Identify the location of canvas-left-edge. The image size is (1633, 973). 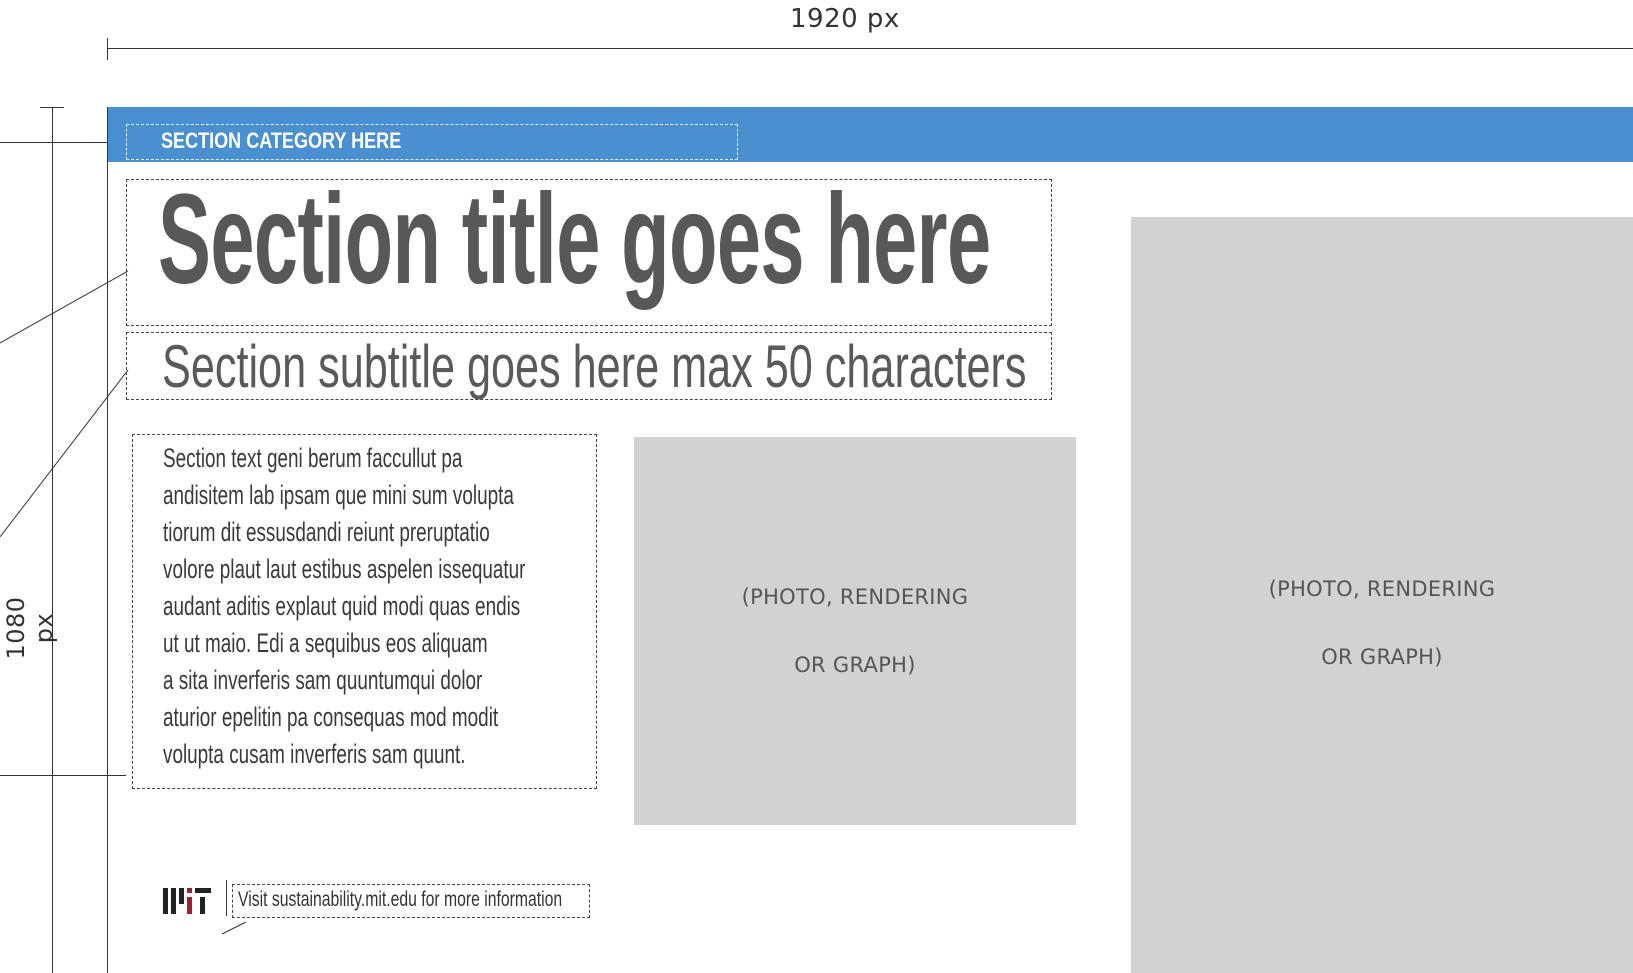
(107, 540).